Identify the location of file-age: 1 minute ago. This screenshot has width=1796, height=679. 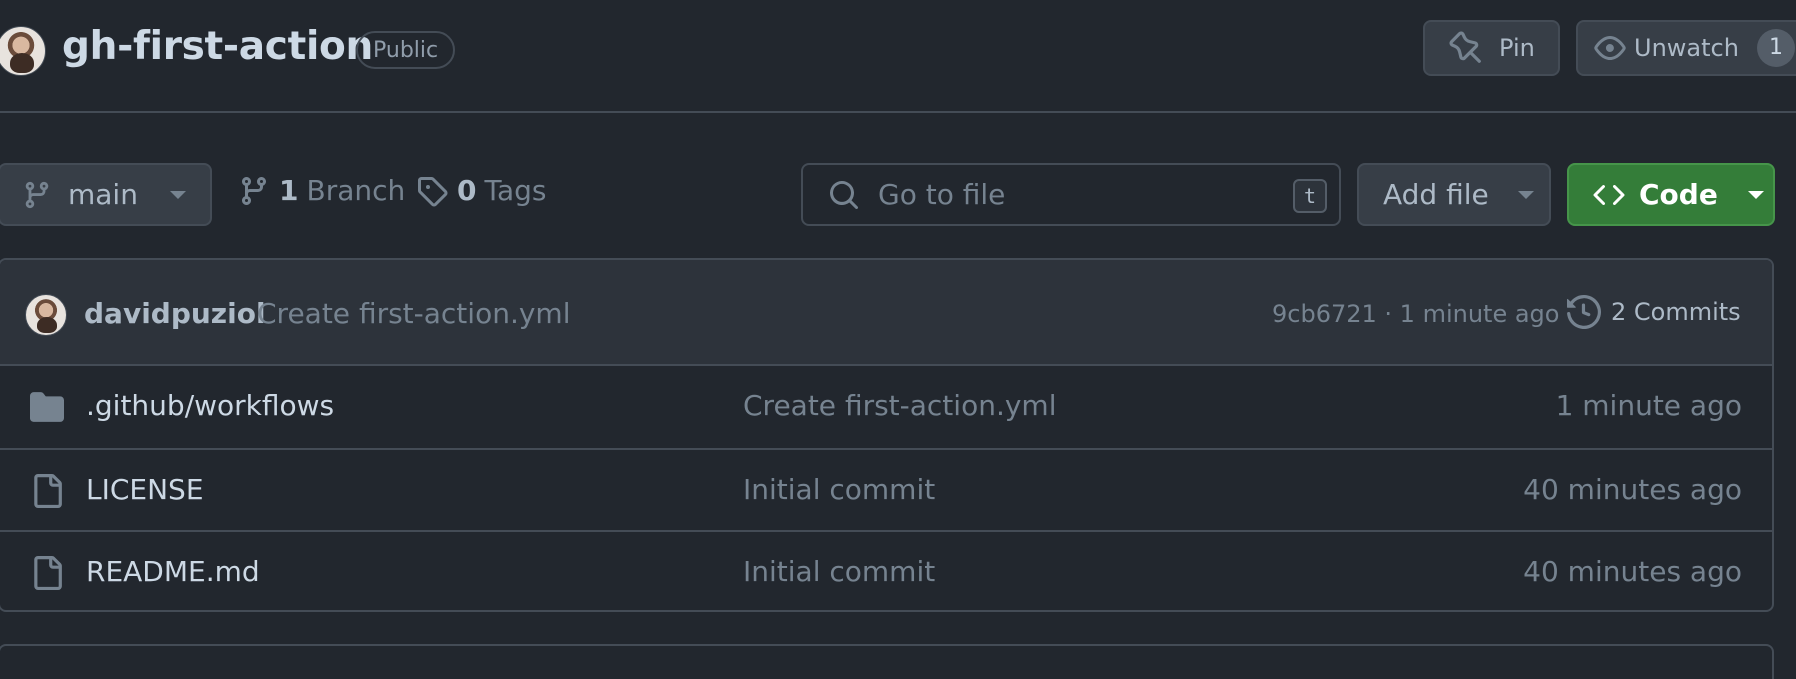
(1648, 405).